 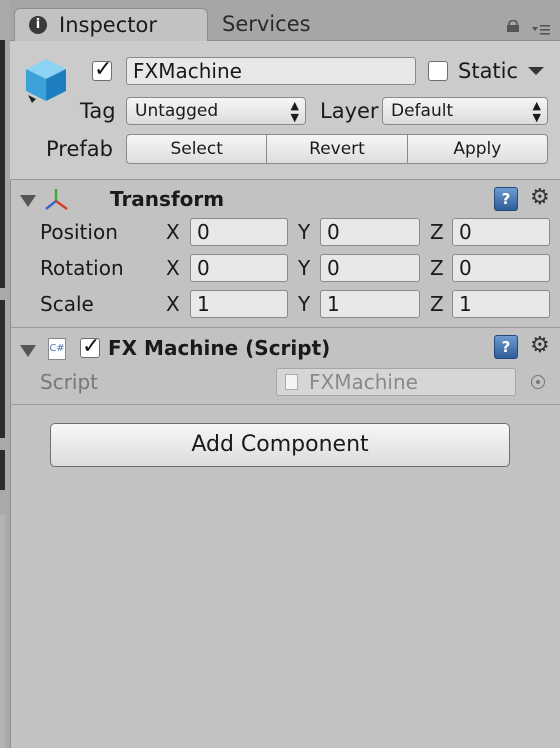 I want to click on csharp-script-icon: C#, so click(x=57, y=349).